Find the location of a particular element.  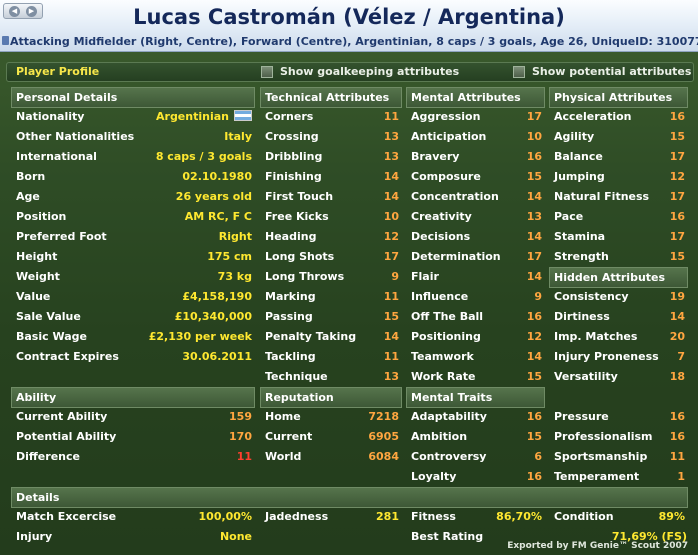

hidden-row: Imp. Matches 20 is located at coordinates (618, 337).